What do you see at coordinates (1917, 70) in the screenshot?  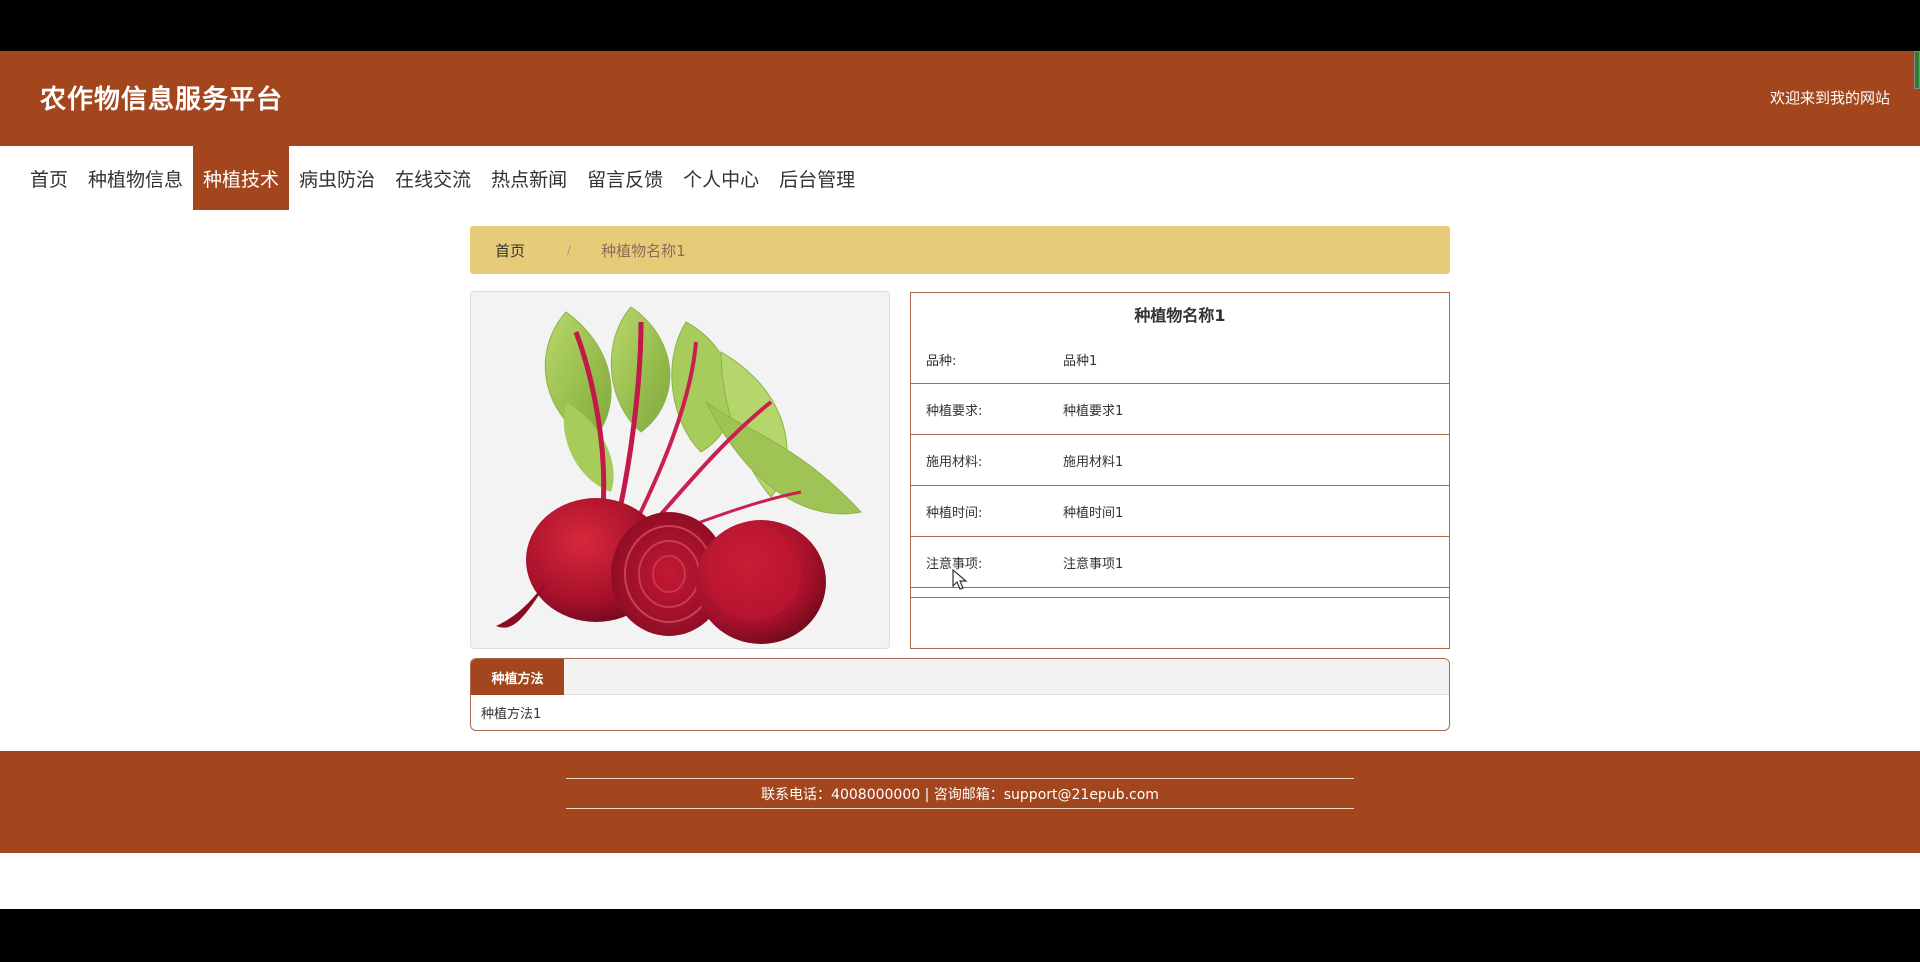 I see `scrollbar-thumb` at bounding box center [1917, 70].